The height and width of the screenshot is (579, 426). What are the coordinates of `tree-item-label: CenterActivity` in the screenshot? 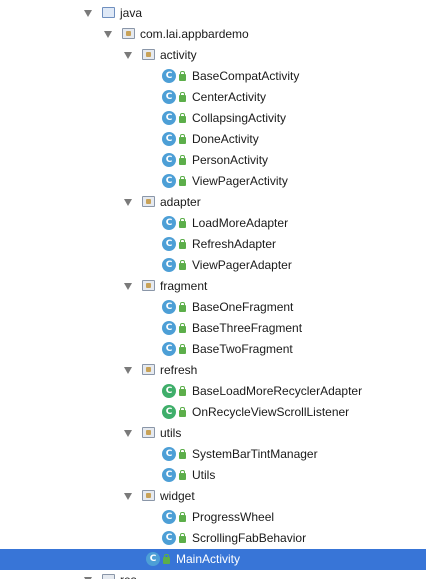 It's located at (229, 97).